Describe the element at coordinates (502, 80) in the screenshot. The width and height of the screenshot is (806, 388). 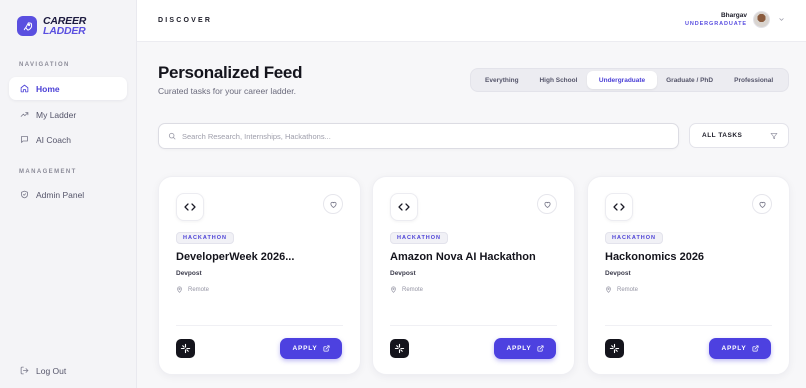
I see `tab-everything: Everything` at that location.